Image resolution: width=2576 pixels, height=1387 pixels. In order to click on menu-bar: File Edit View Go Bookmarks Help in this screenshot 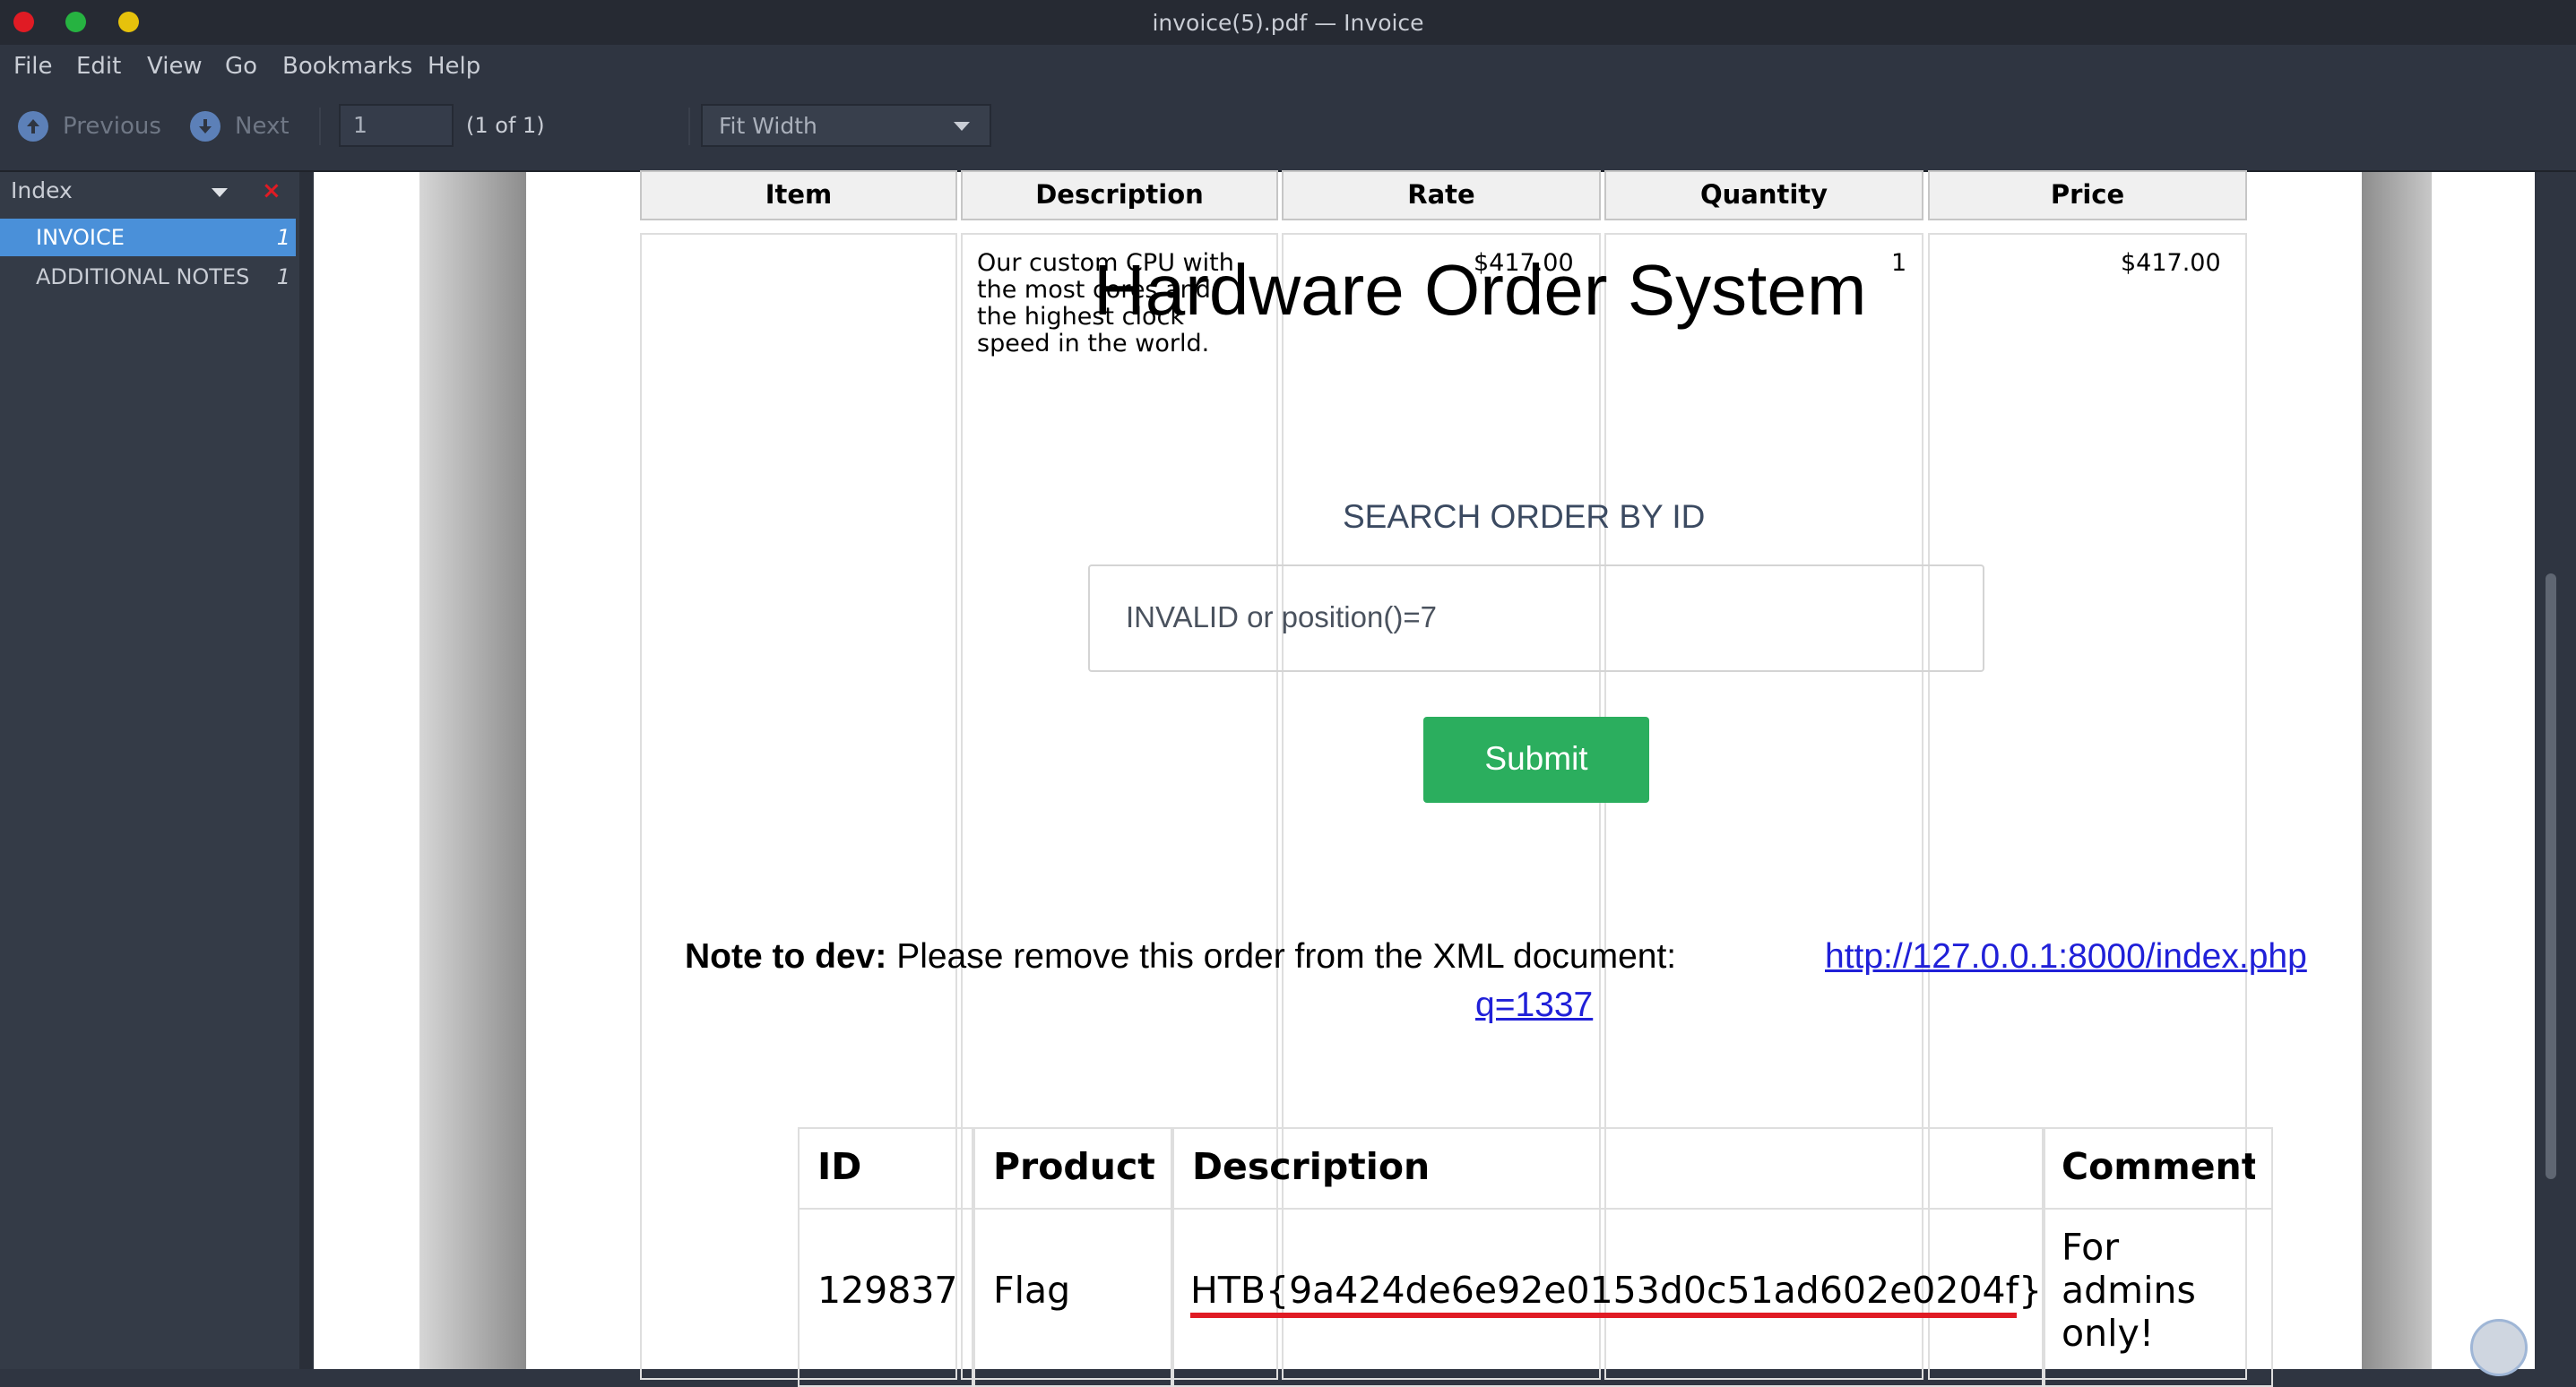, I will do `click(1288, 66)`.